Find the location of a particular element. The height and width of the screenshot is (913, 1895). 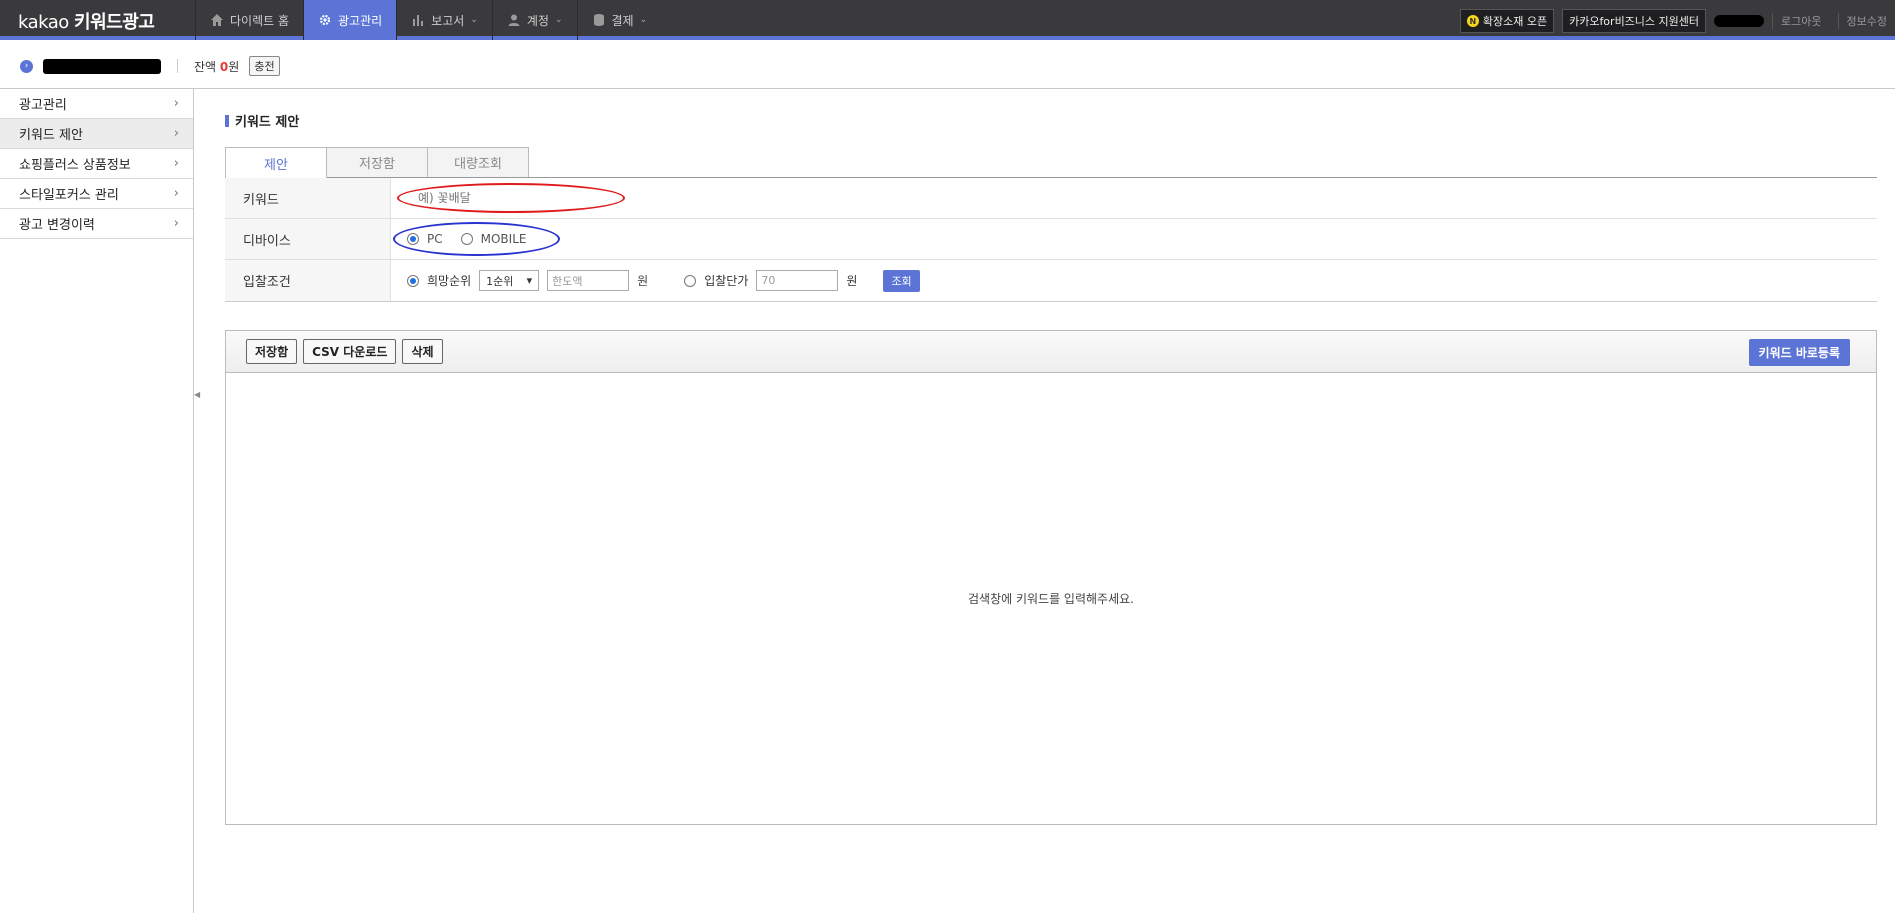

query-button: 조회 is located at coordinates (901, 280).